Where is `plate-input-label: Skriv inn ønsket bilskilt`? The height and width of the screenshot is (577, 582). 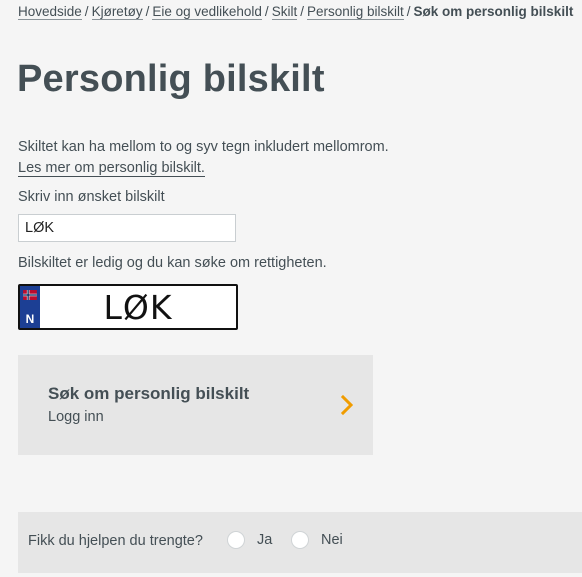 plate-input-label: Skriv inn ønsket bilskilt is located at coordinates (91, 197).